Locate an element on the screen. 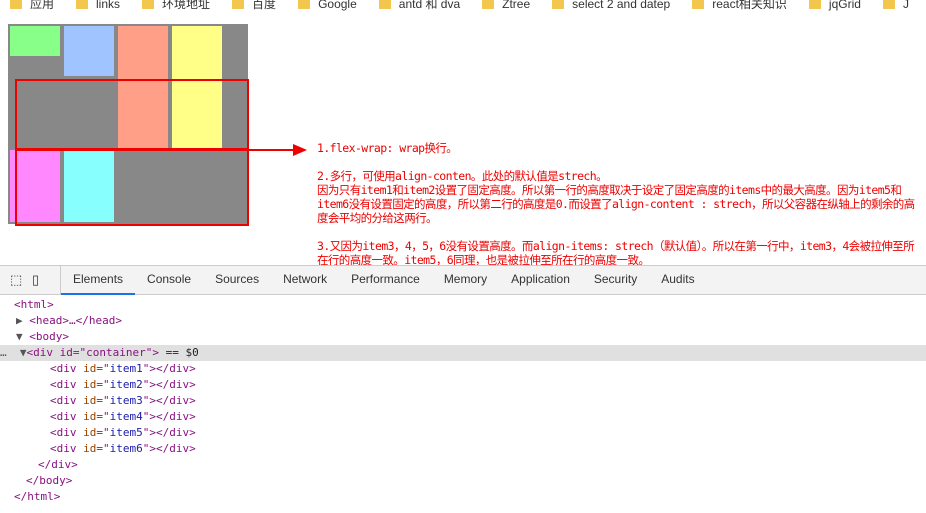 The width and height of the screenshot is (926, 513). bookmark-label: J is located at coordinates (905, 5).